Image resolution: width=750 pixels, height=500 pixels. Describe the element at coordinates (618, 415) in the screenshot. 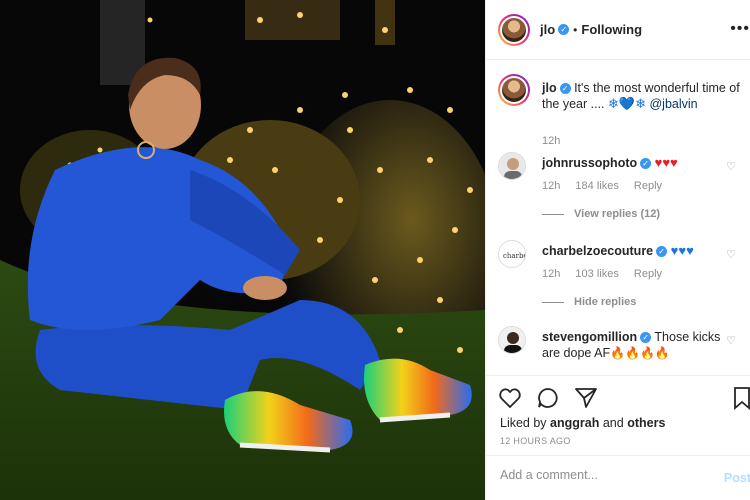

I see `post-actions: Liked by anggrah and others 12 HOURS AGO` at that location.